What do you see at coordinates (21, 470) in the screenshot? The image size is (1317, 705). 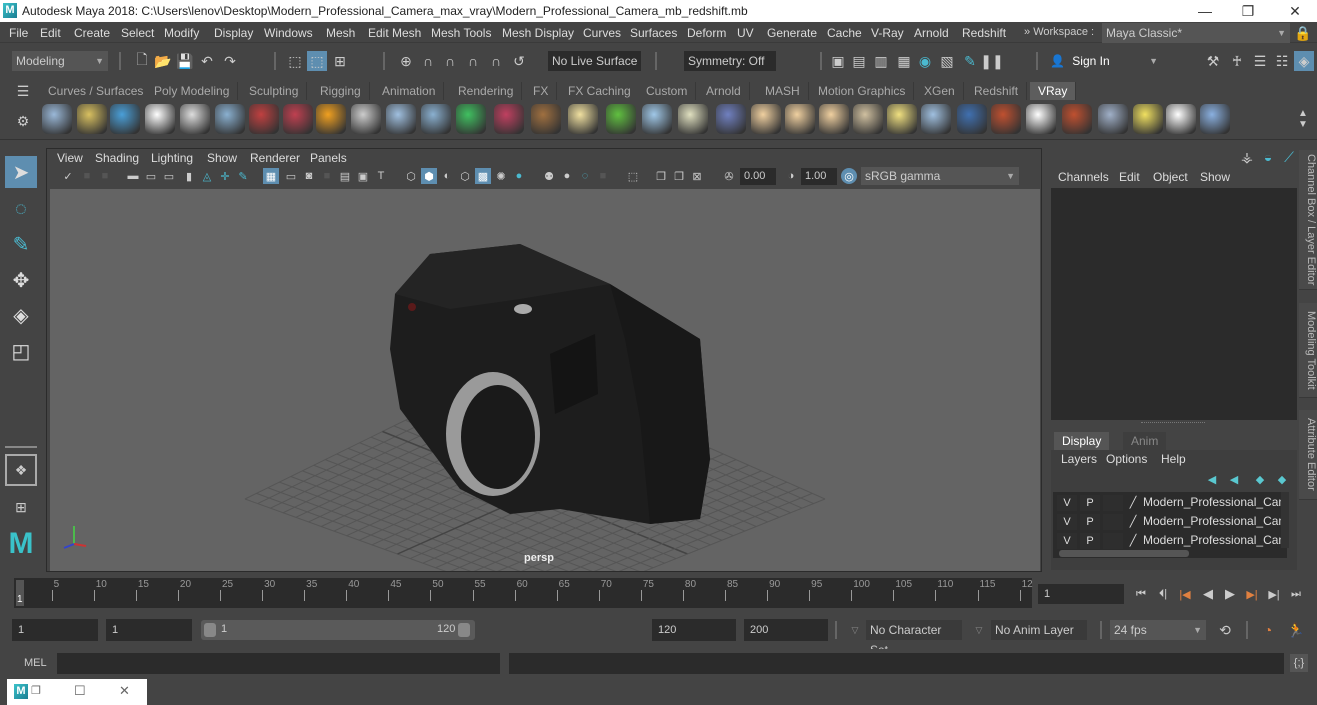 I see `single-perspective-view-icon: ❖` at bounding box center [21, 470].